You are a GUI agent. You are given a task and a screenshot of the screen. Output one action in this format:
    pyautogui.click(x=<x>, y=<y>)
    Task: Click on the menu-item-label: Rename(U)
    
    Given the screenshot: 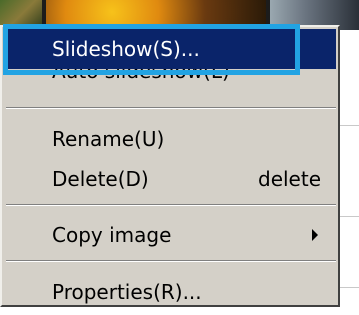 What is the action you would take?
    pyautogui.click(x=108, y=139)
    